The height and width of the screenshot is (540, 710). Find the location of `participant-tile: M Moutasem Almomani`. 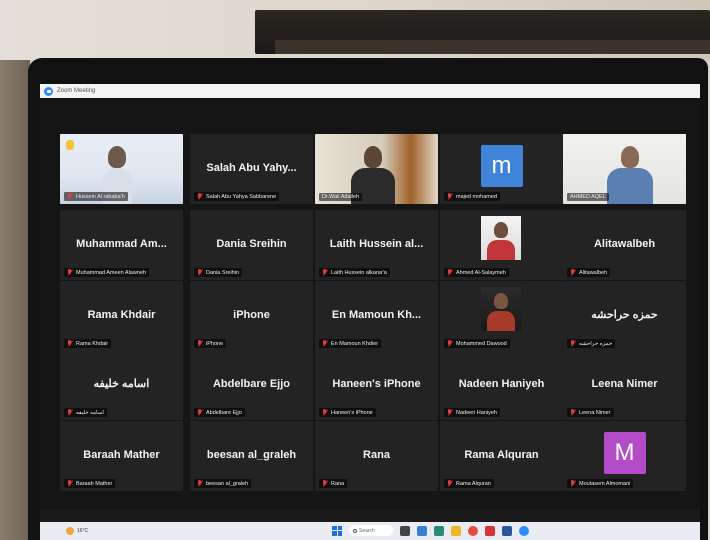

participant-tile: M Moutasem Almomani is located at coordinates (624, 456).